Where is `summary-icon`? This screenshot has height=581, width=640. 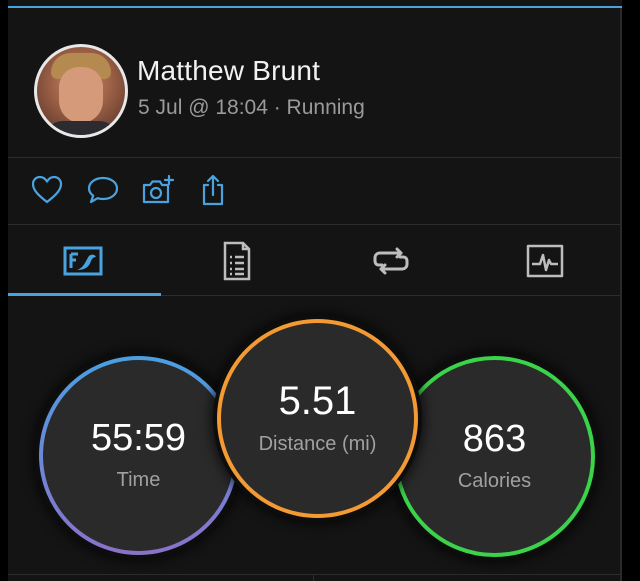 summary-icon is located at coordinates (83, 261).